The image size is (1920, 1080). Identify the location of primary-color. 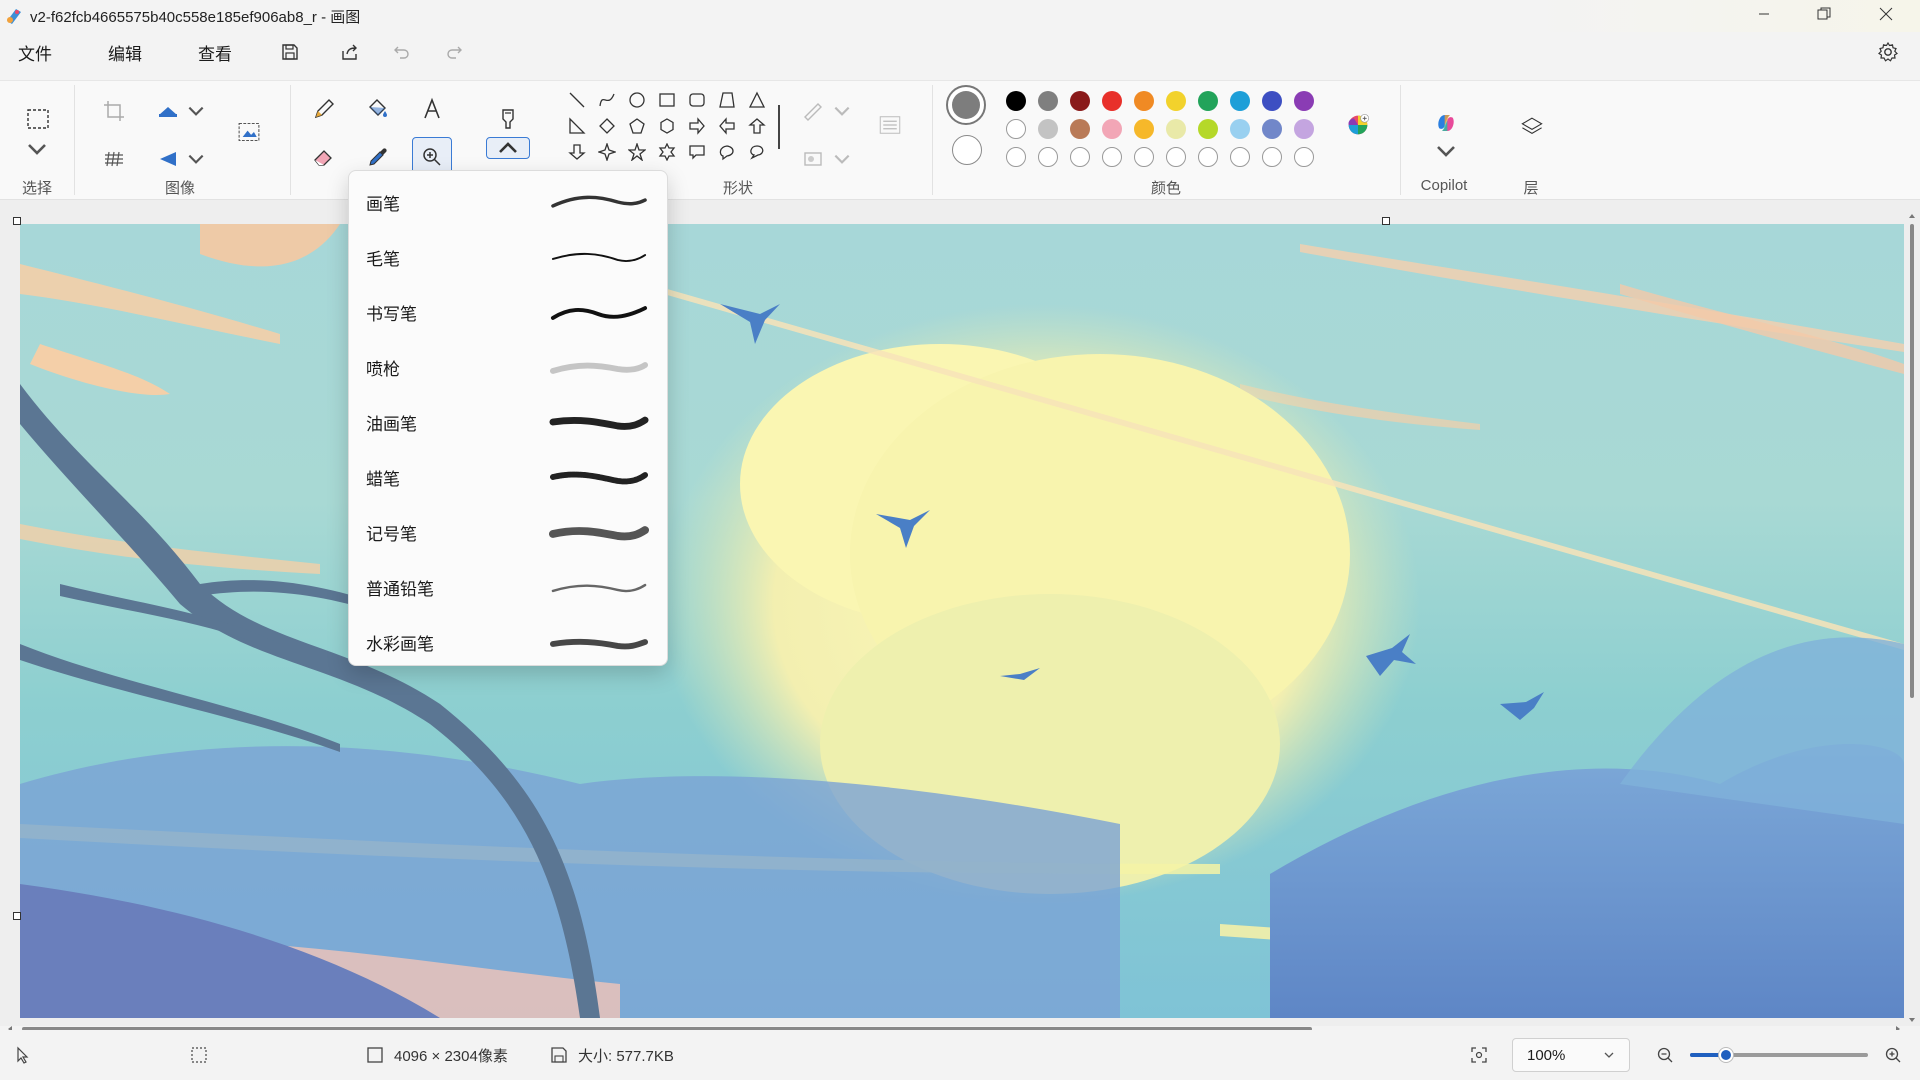
(966, 105).